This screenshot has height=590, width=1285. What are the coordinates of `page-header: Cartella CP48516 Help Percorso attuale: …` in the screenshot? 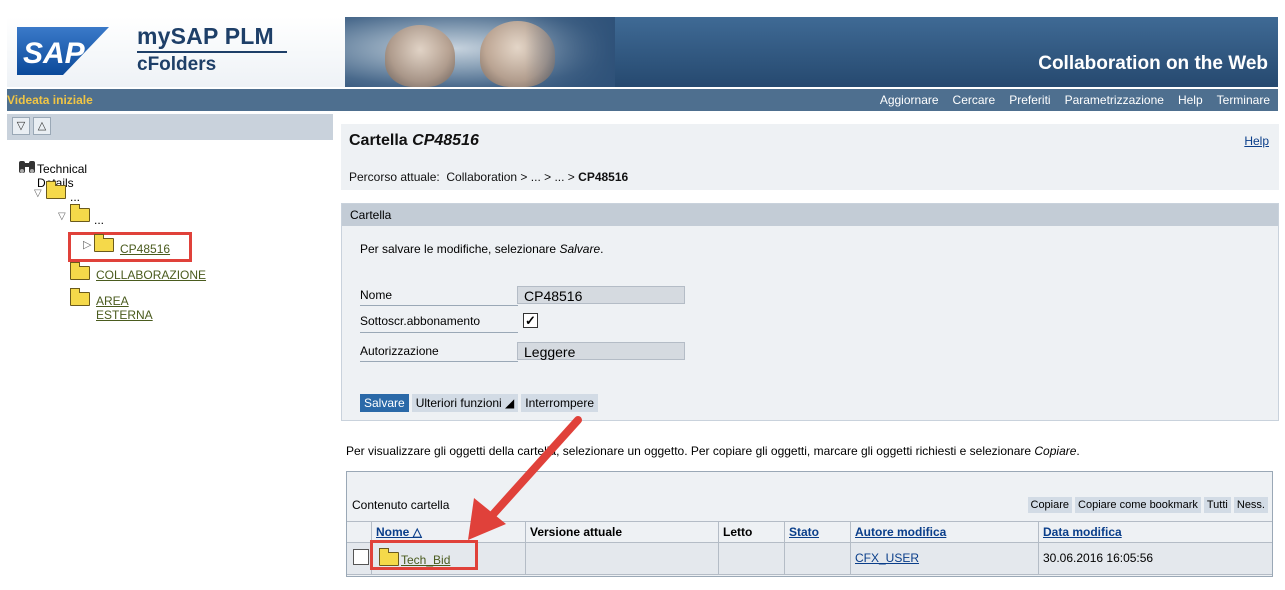 It's located at (810, 157).